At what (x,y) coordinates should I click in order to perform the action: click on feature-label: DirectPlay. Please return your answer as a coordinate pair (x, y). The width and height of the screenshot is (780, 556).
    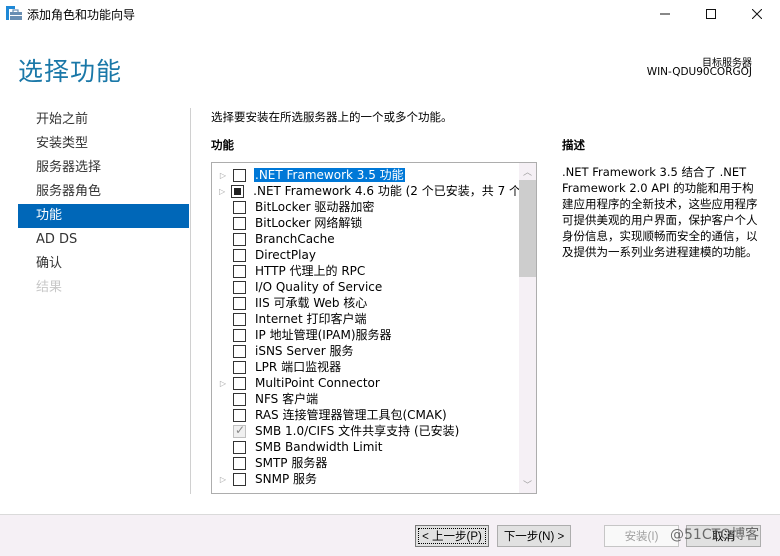
    Looking at the image, I should click on (285, 255).